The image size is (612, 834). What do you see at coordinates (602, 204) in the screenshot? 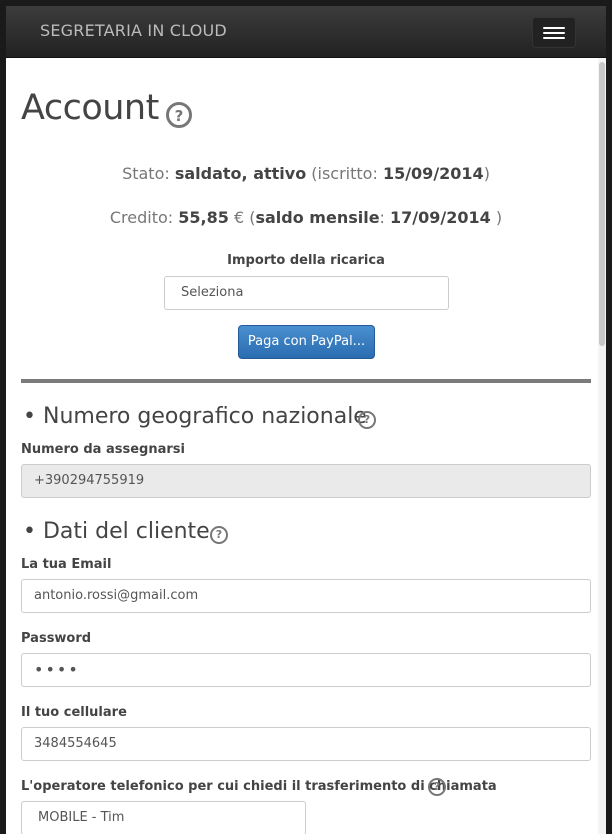
I see `scrollbar-thumb` at bounding box center [602, 204].